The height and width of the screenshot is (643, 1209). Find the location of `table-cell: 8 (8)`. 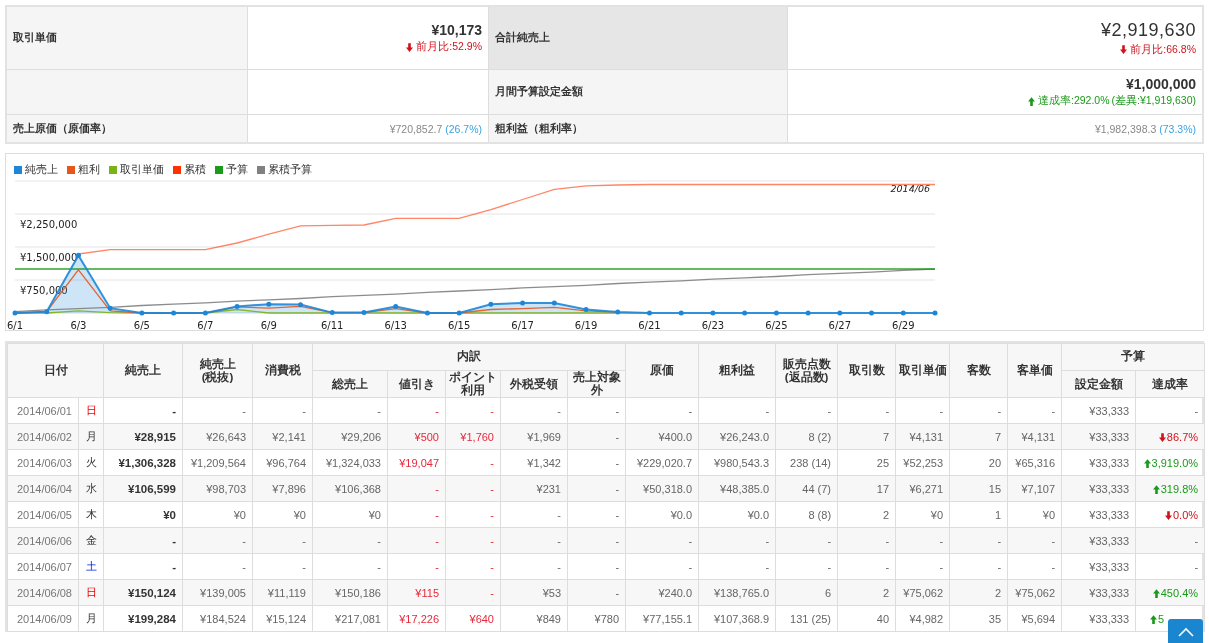

table-cell: 8 (8) is located at coordinates (806, 514).